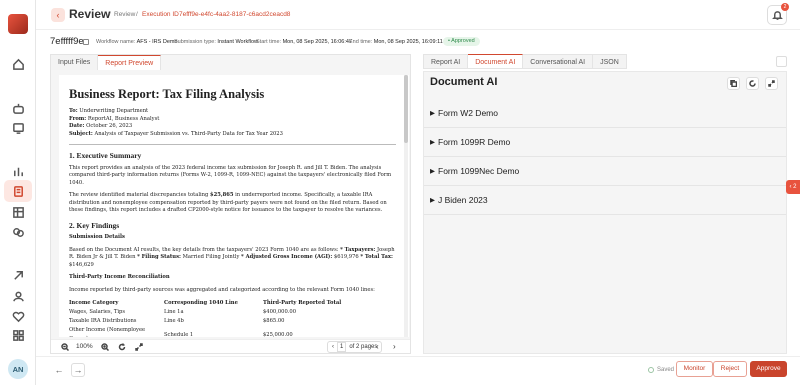 The height and width of the screenshot is (385, 800). I want to click on accordion-label: J Biden 2023, so click(463, 200).